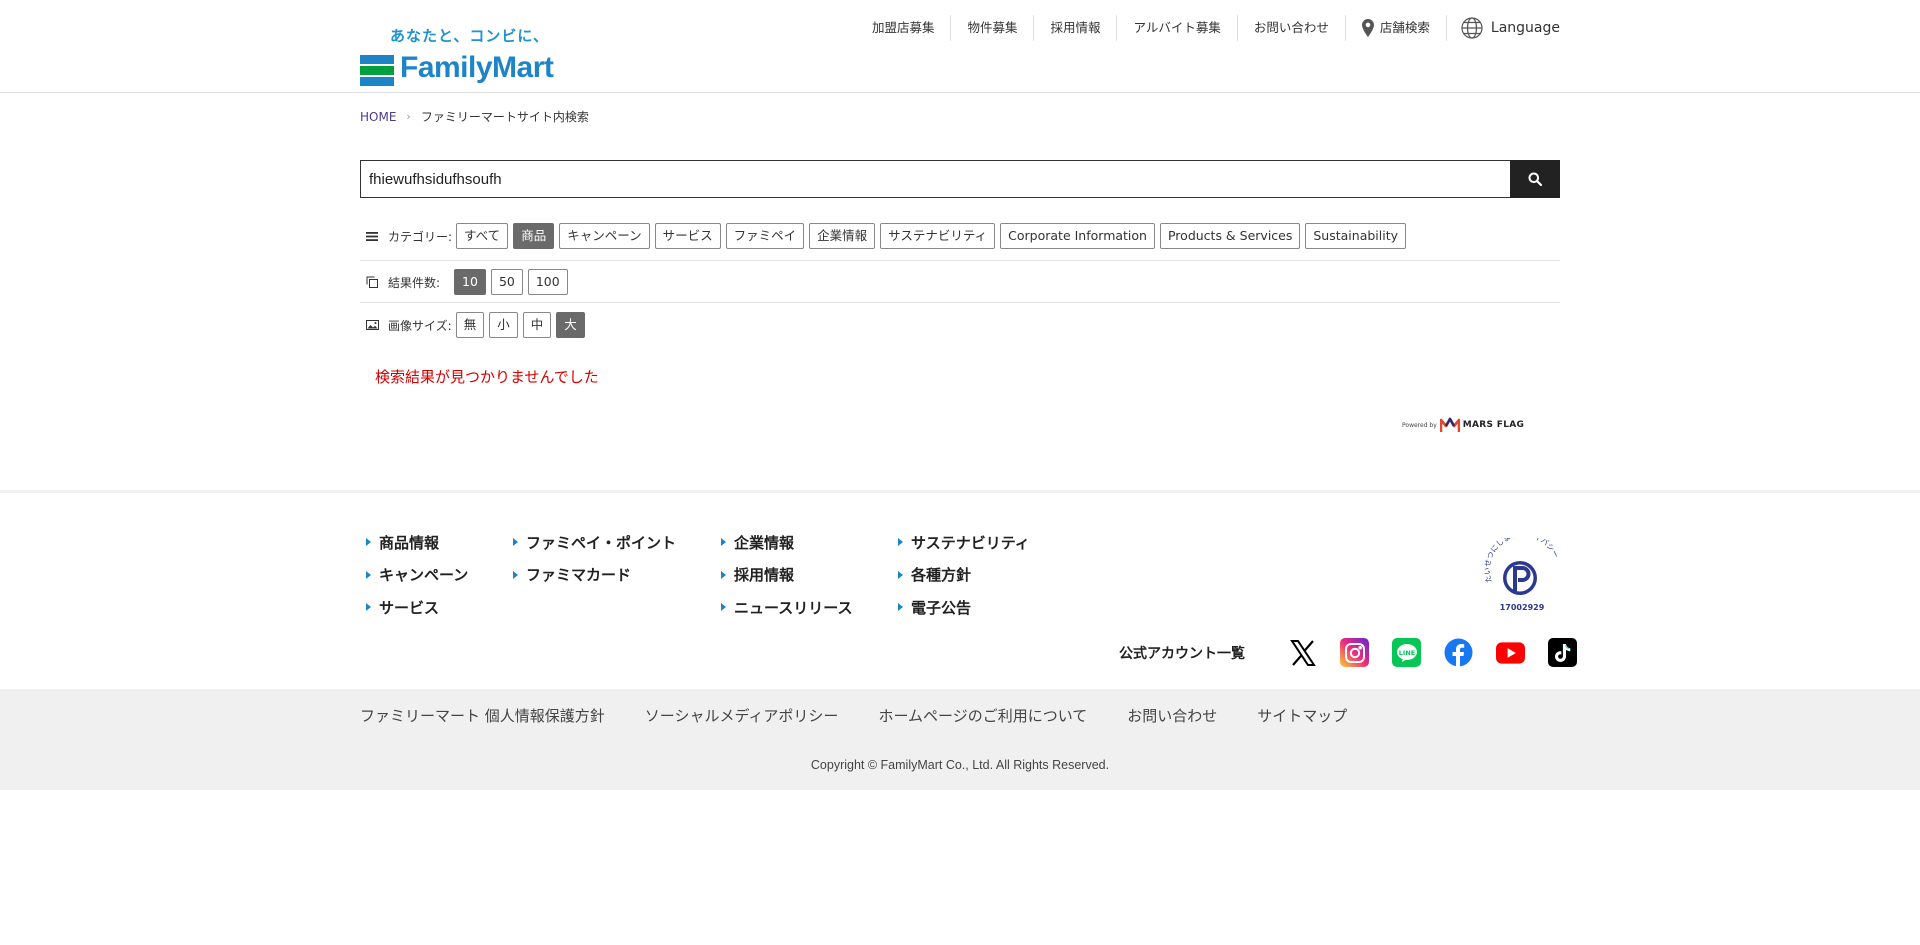  What do you see at coordinates (415, 542) in the screenshot?
I see `footer-link-products: 商品情報` at bounding box center [415, 542].